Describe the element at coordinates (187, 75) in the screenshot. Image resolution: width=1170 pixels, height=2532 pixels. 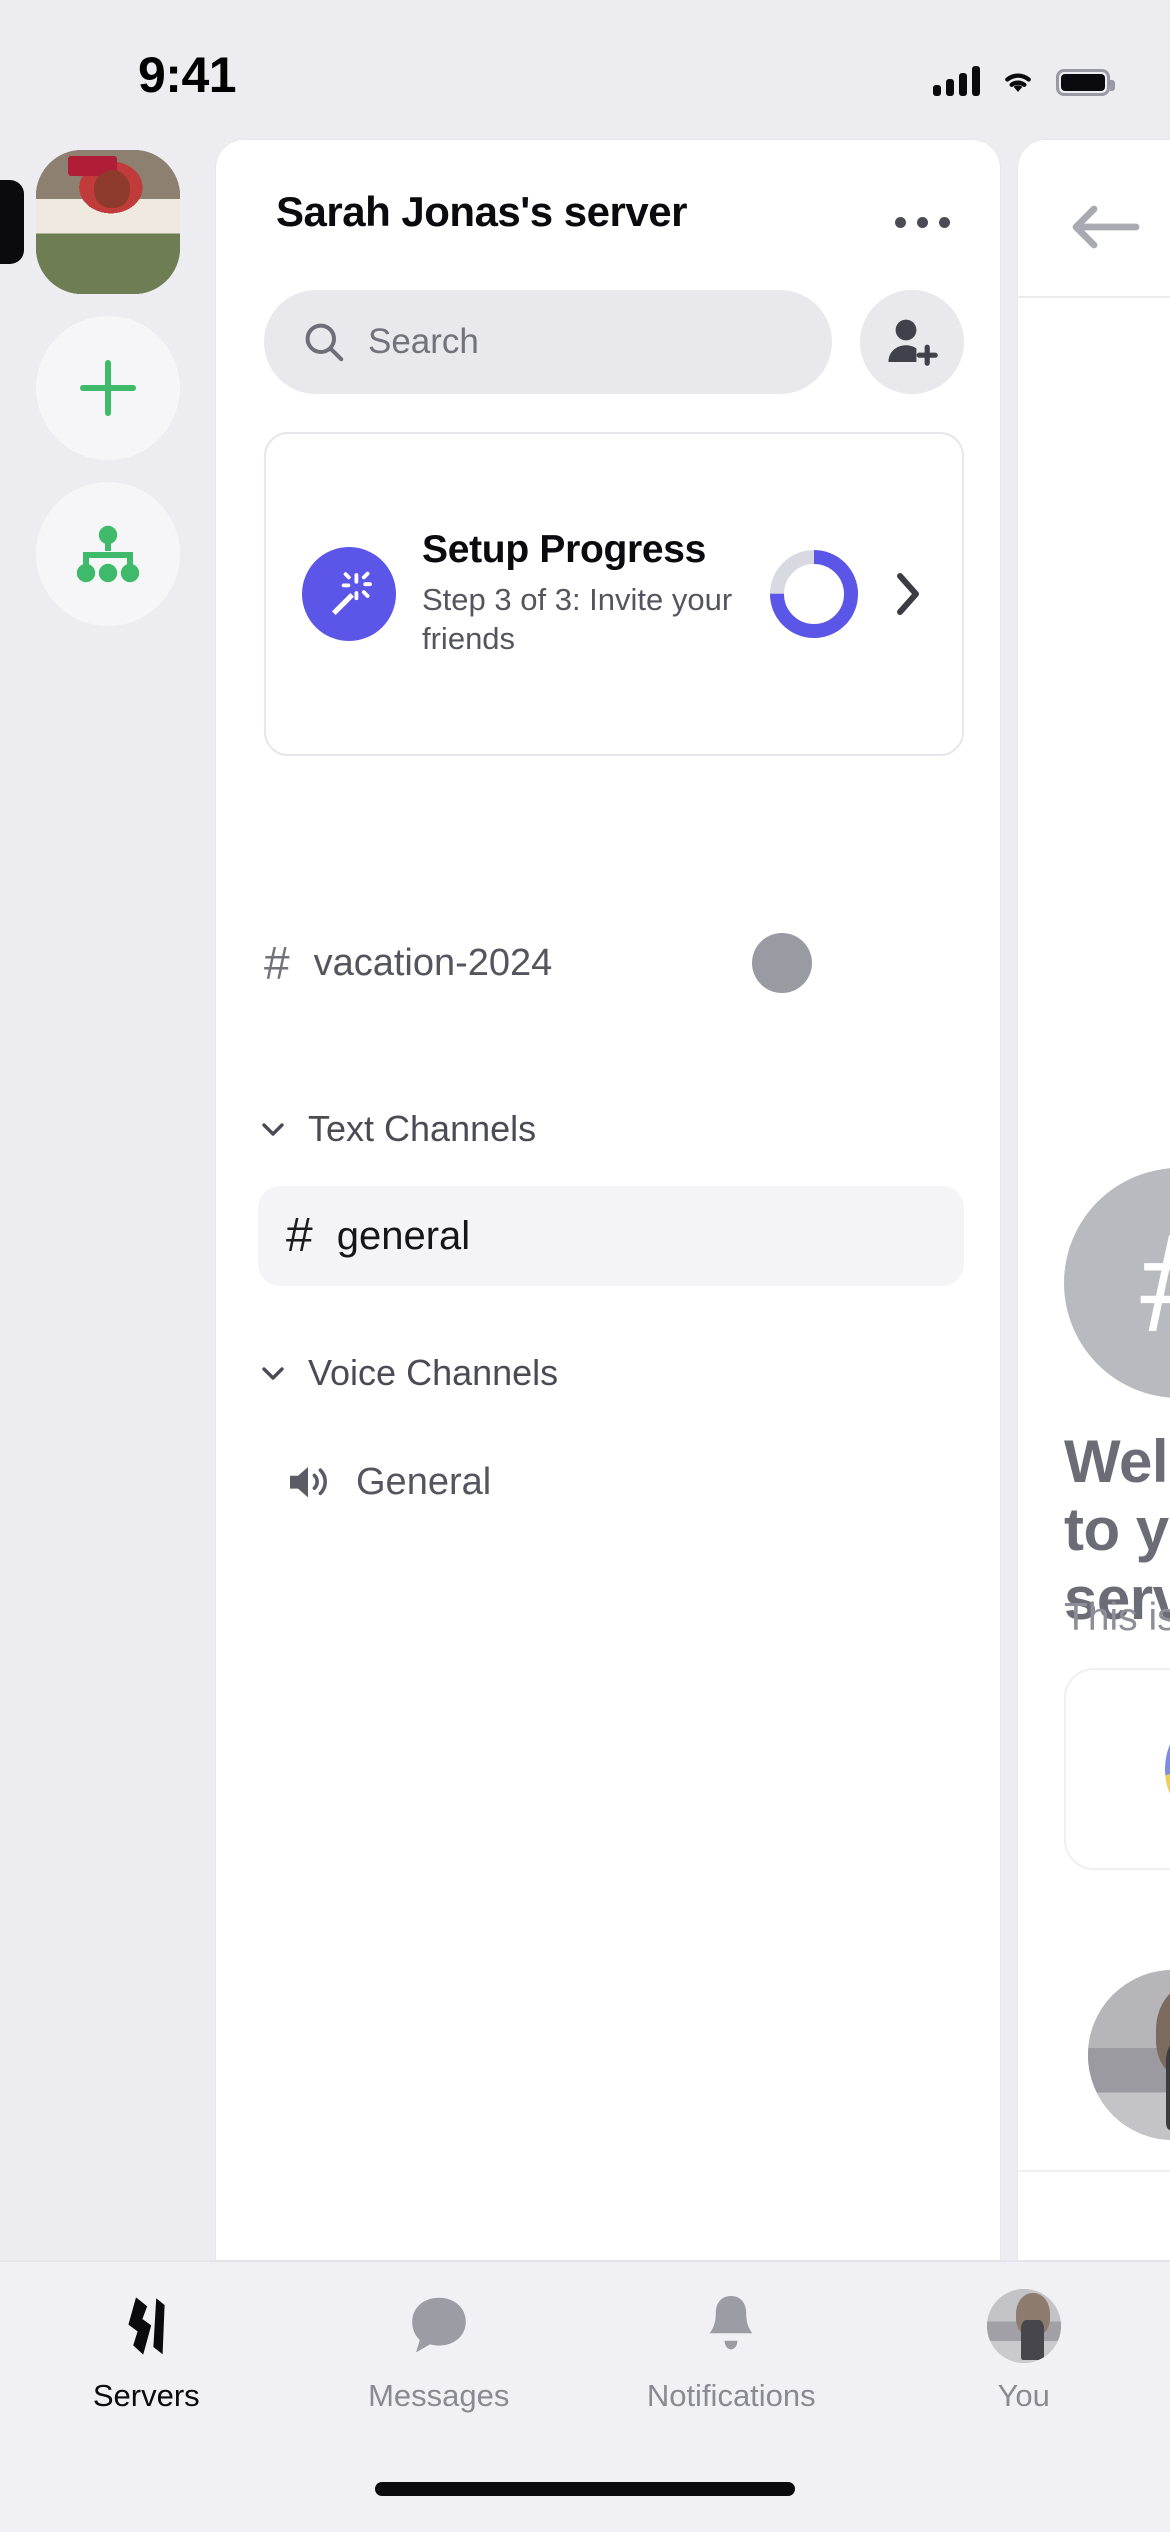
I see `status-bar-time: 9:41` at that location.